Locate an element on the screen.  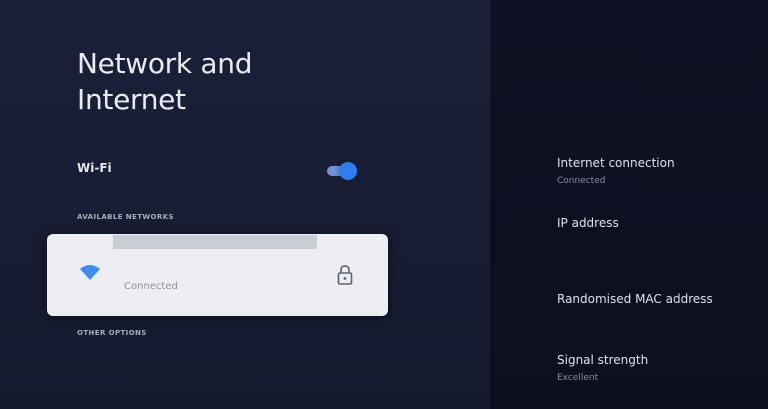
mac-address-title: Randomised MAC address is located at coordinates (635, 299).